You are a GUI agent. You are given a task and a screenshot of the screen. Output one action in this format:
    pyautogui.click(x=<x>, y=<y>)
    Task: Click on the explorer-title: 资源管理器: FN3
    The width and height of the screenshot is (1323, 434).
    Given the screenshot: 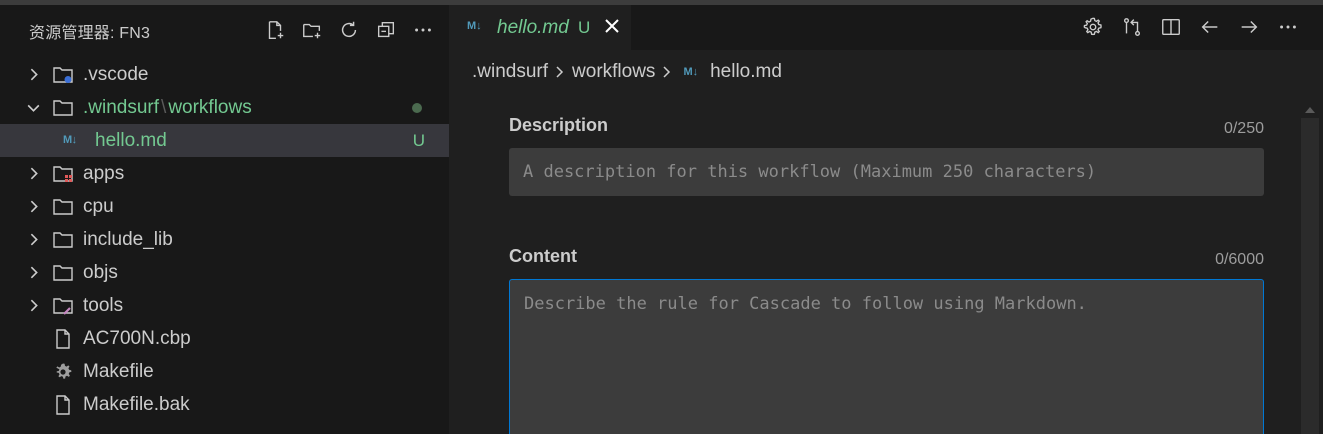 What is the action you would take?
    pyautogui.click(x=90, y=33)
    